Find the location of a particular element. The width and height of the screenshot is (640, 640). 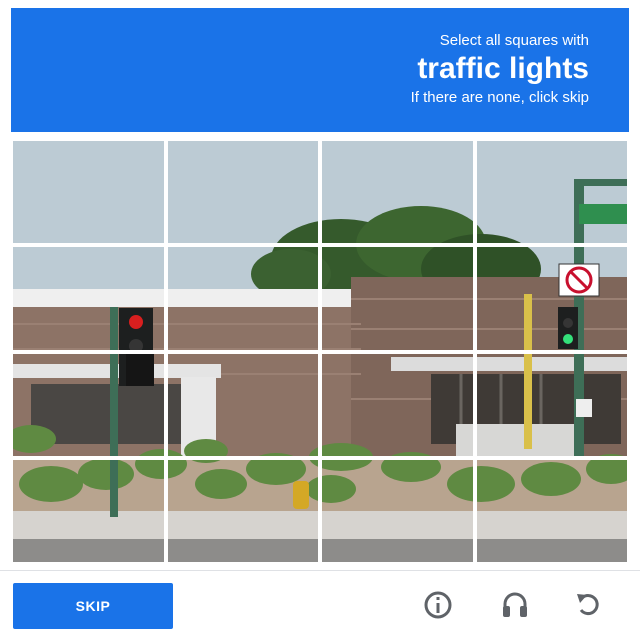

instruction-line: Select all squares with is located at coordinates (514, 40).